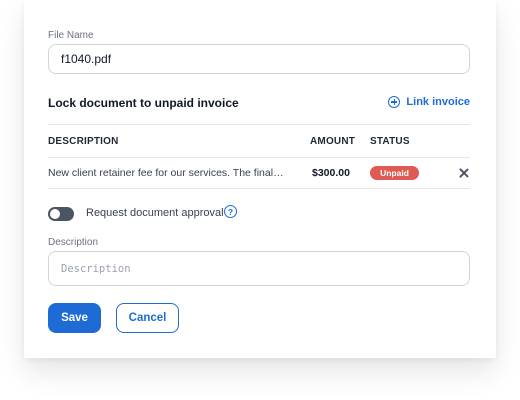 The image size is (520, 400). I want to click on approval-toggle-label: Request document approval, so click(155, 213).